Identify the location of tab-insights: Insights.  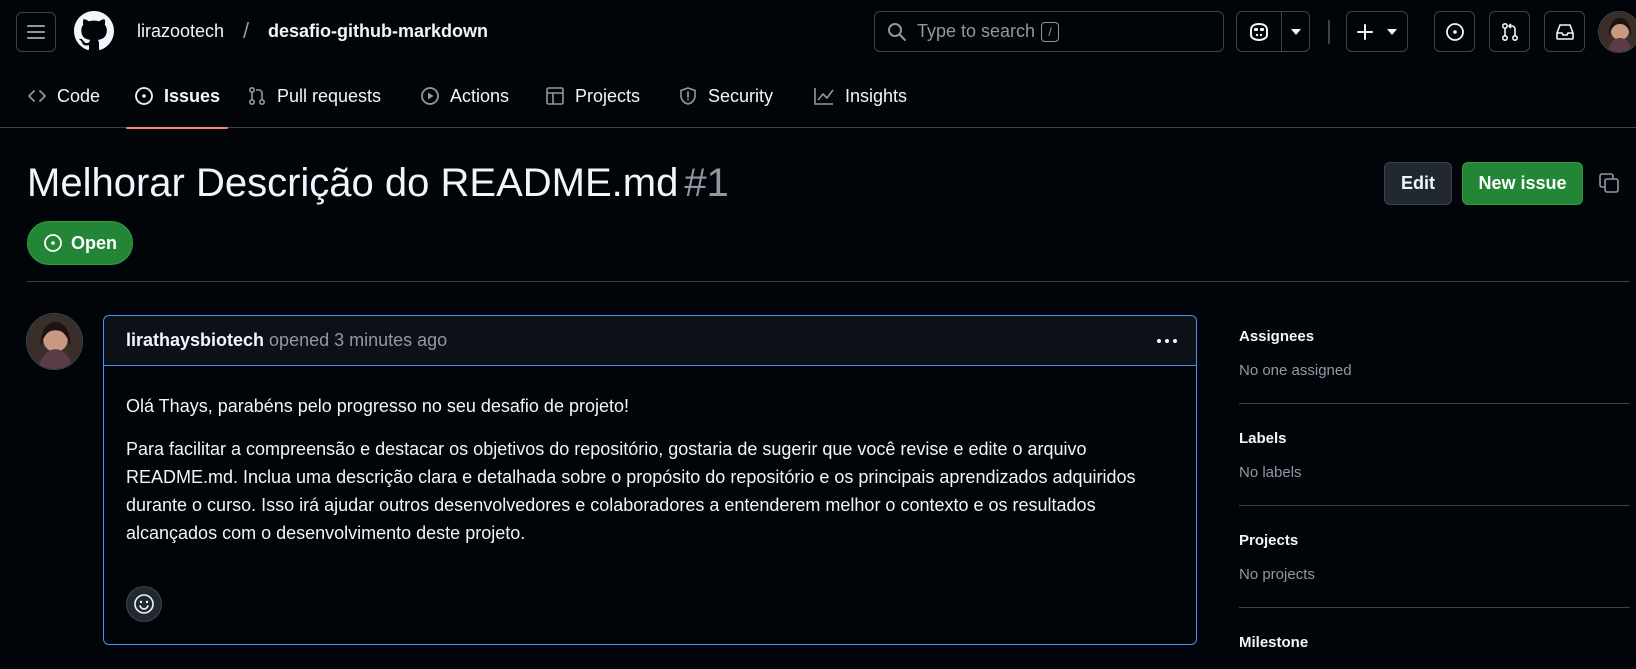
(860, 101).